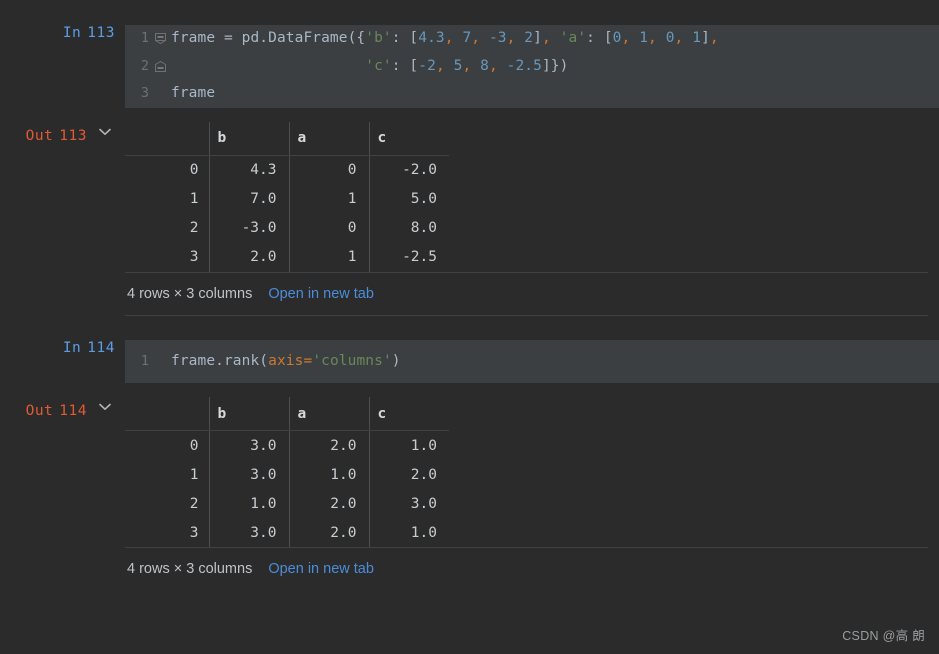  I want to click on table-row: 3 3.0 2.0 1.0, so click(287, 532).